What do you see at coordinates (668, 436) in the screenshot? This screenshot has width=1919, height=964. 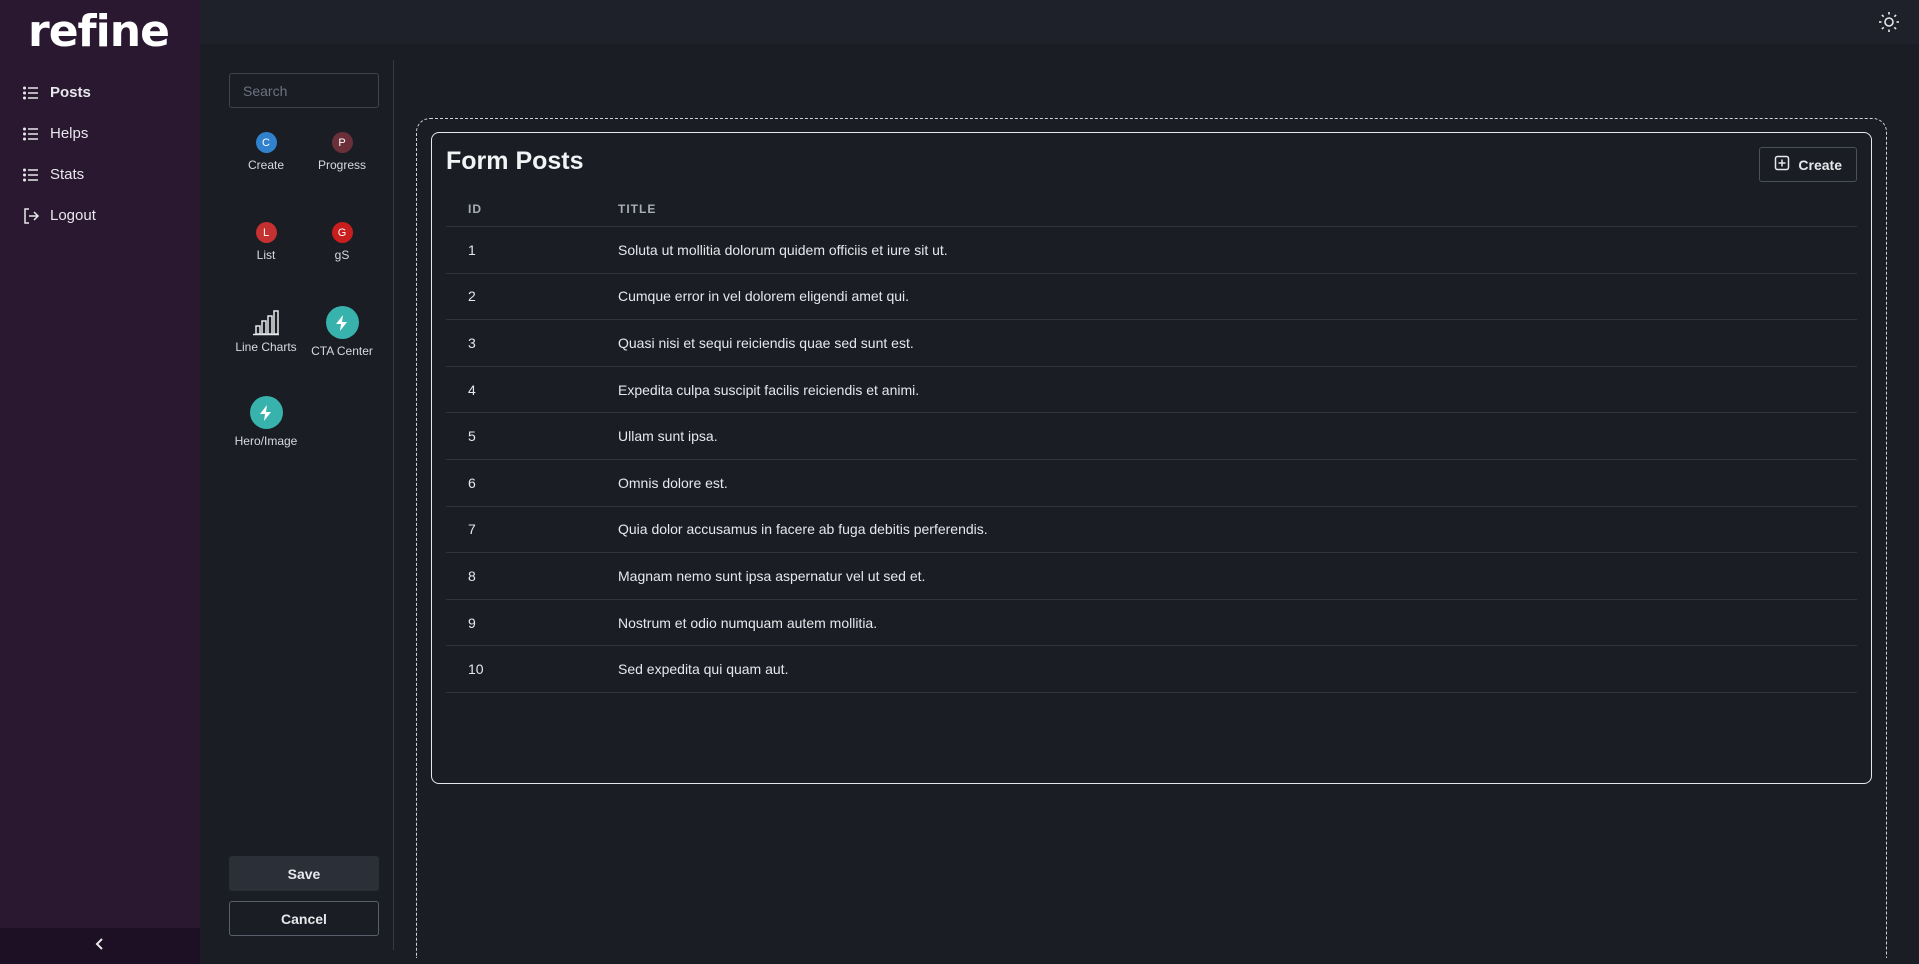 I see `cell-title: Ullam sunt ipsa.` at bounding box center [668, 436].